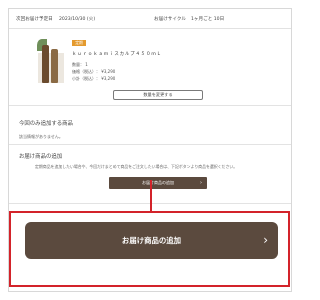 The width and height of the screenshot is (320, 300). I want to click on quantity-value: 1, so click(86, 64).